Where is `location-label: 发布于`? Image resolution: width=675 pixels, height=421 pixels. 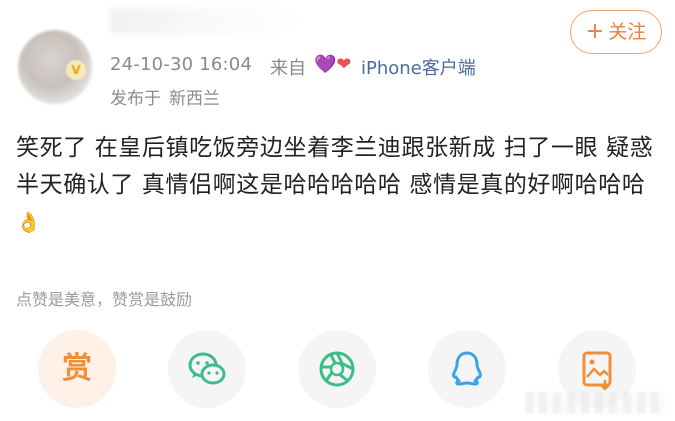 location-label: 发布于 is located at coordinates (135, 99).